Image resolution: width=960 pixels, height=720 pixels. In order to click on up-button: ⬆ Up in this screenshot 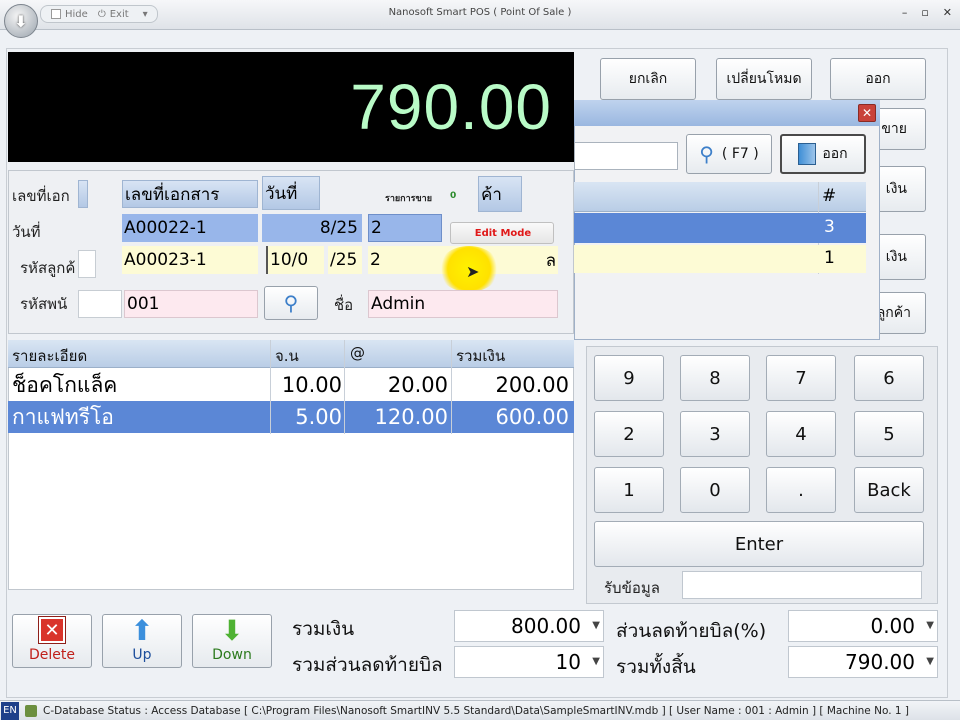, I will do `click(142, 641)`.